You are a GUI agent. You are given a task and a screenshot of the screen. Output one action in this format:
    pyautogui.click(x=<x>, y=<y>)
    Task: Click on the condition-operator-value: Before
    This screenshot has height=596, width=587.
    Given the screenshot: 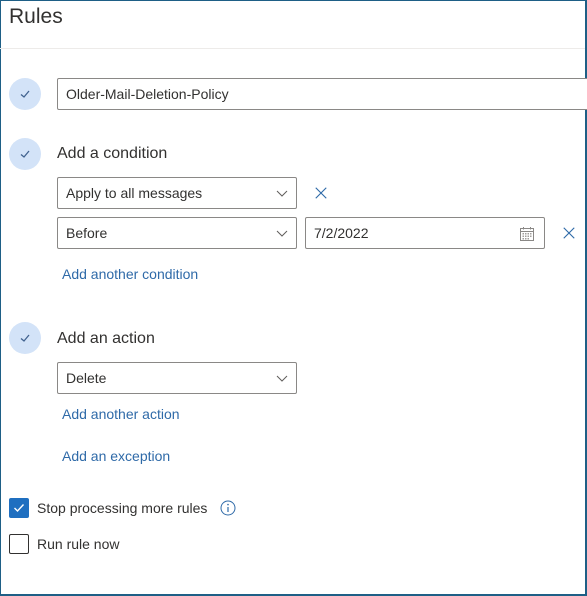 What is the action you would take?
    pyautogui.click(x=87, y=233)
    